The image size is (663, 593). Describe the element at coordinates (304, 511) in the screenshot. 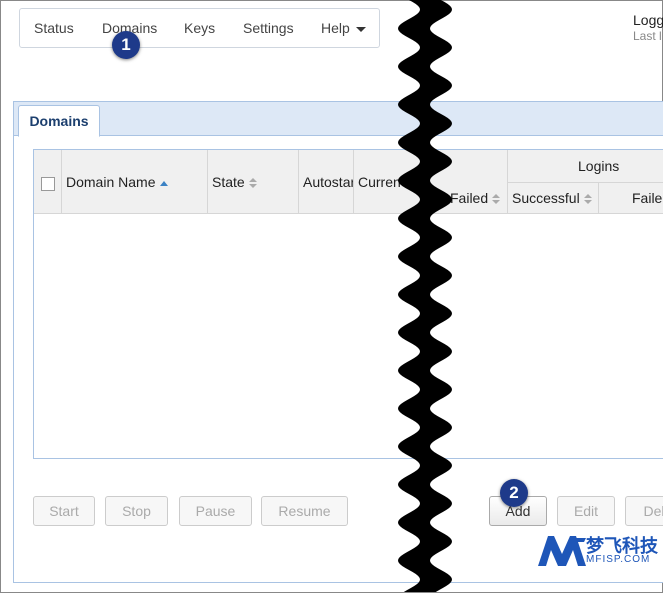

I see `resume-button: Resume` at that location.